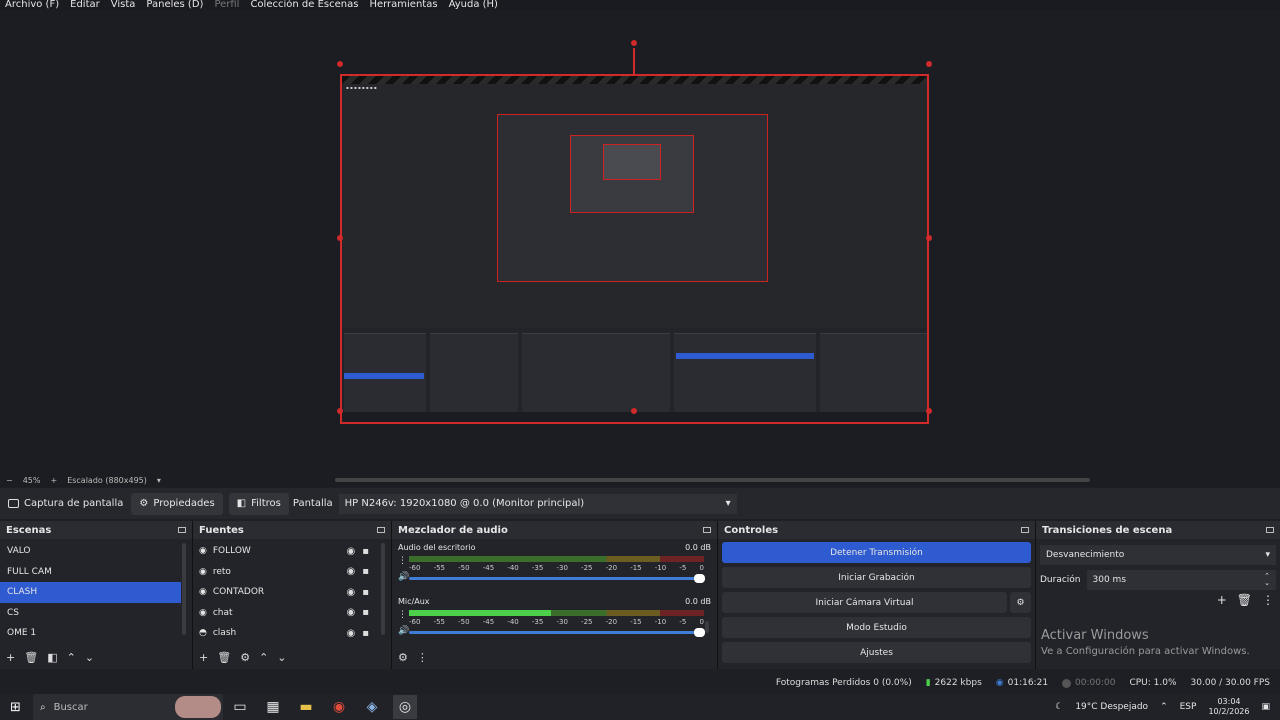 The height and width of the screenshot is (720, 1280). I want to click on transition-select: Desvanecimiento ▾, so click(1158, 555).